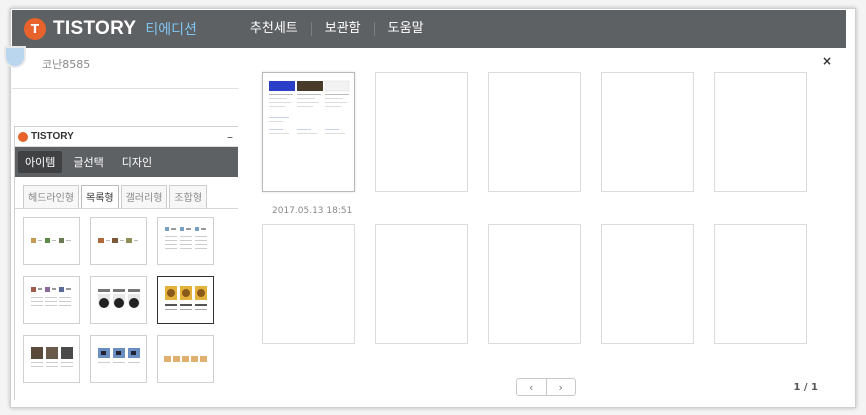  I want to click on subtab-headline: 헤드라인형, so click(51, 196).